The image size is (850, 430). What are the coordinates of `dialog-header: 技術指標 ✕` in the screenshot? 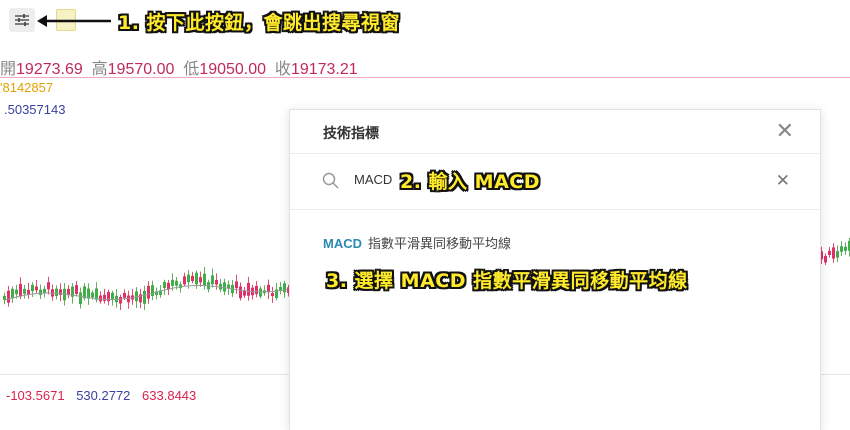 It's located at (555, 132).